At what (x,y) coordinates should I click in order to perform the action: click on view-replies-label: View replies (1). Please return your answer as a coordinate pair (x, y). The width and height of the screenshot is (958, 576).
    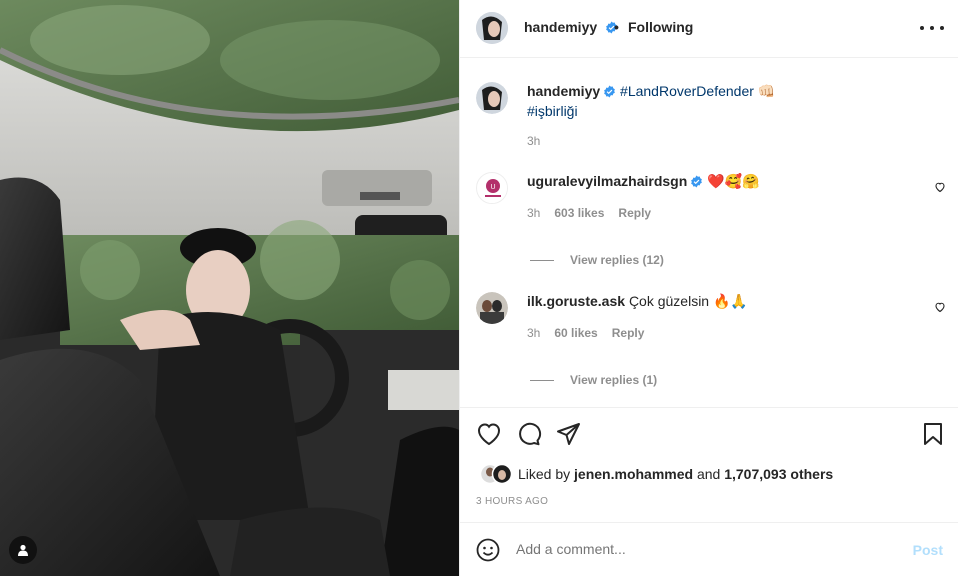
    Looking at the image, I should click on (614, 380).